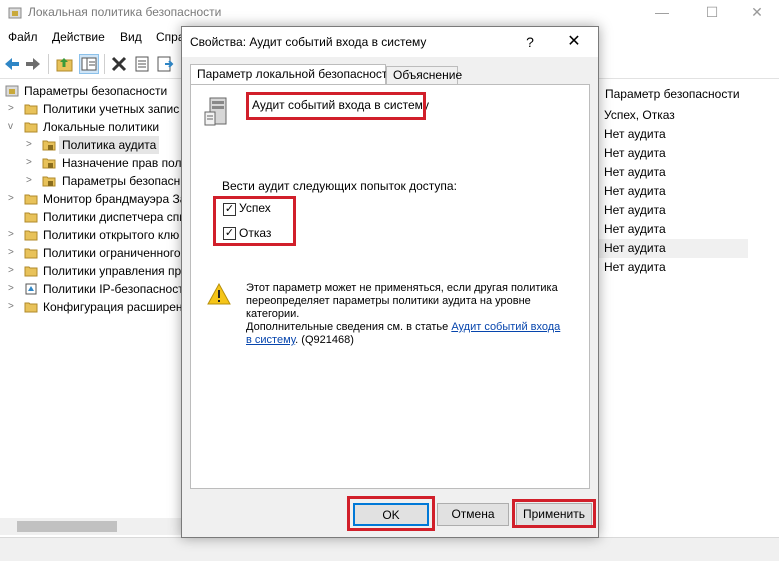  Describe the element at coordinates (574, 42) in the screenshot. I see `close-icon: ✕` at that location.